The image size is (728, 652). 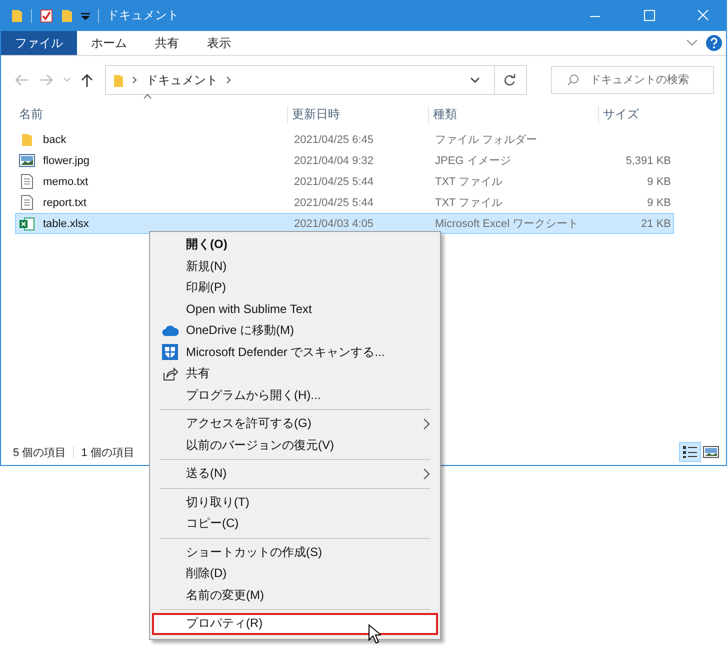 I want to click on modified-date: 2021/04/03 4:05, so click(x=334, y=224).